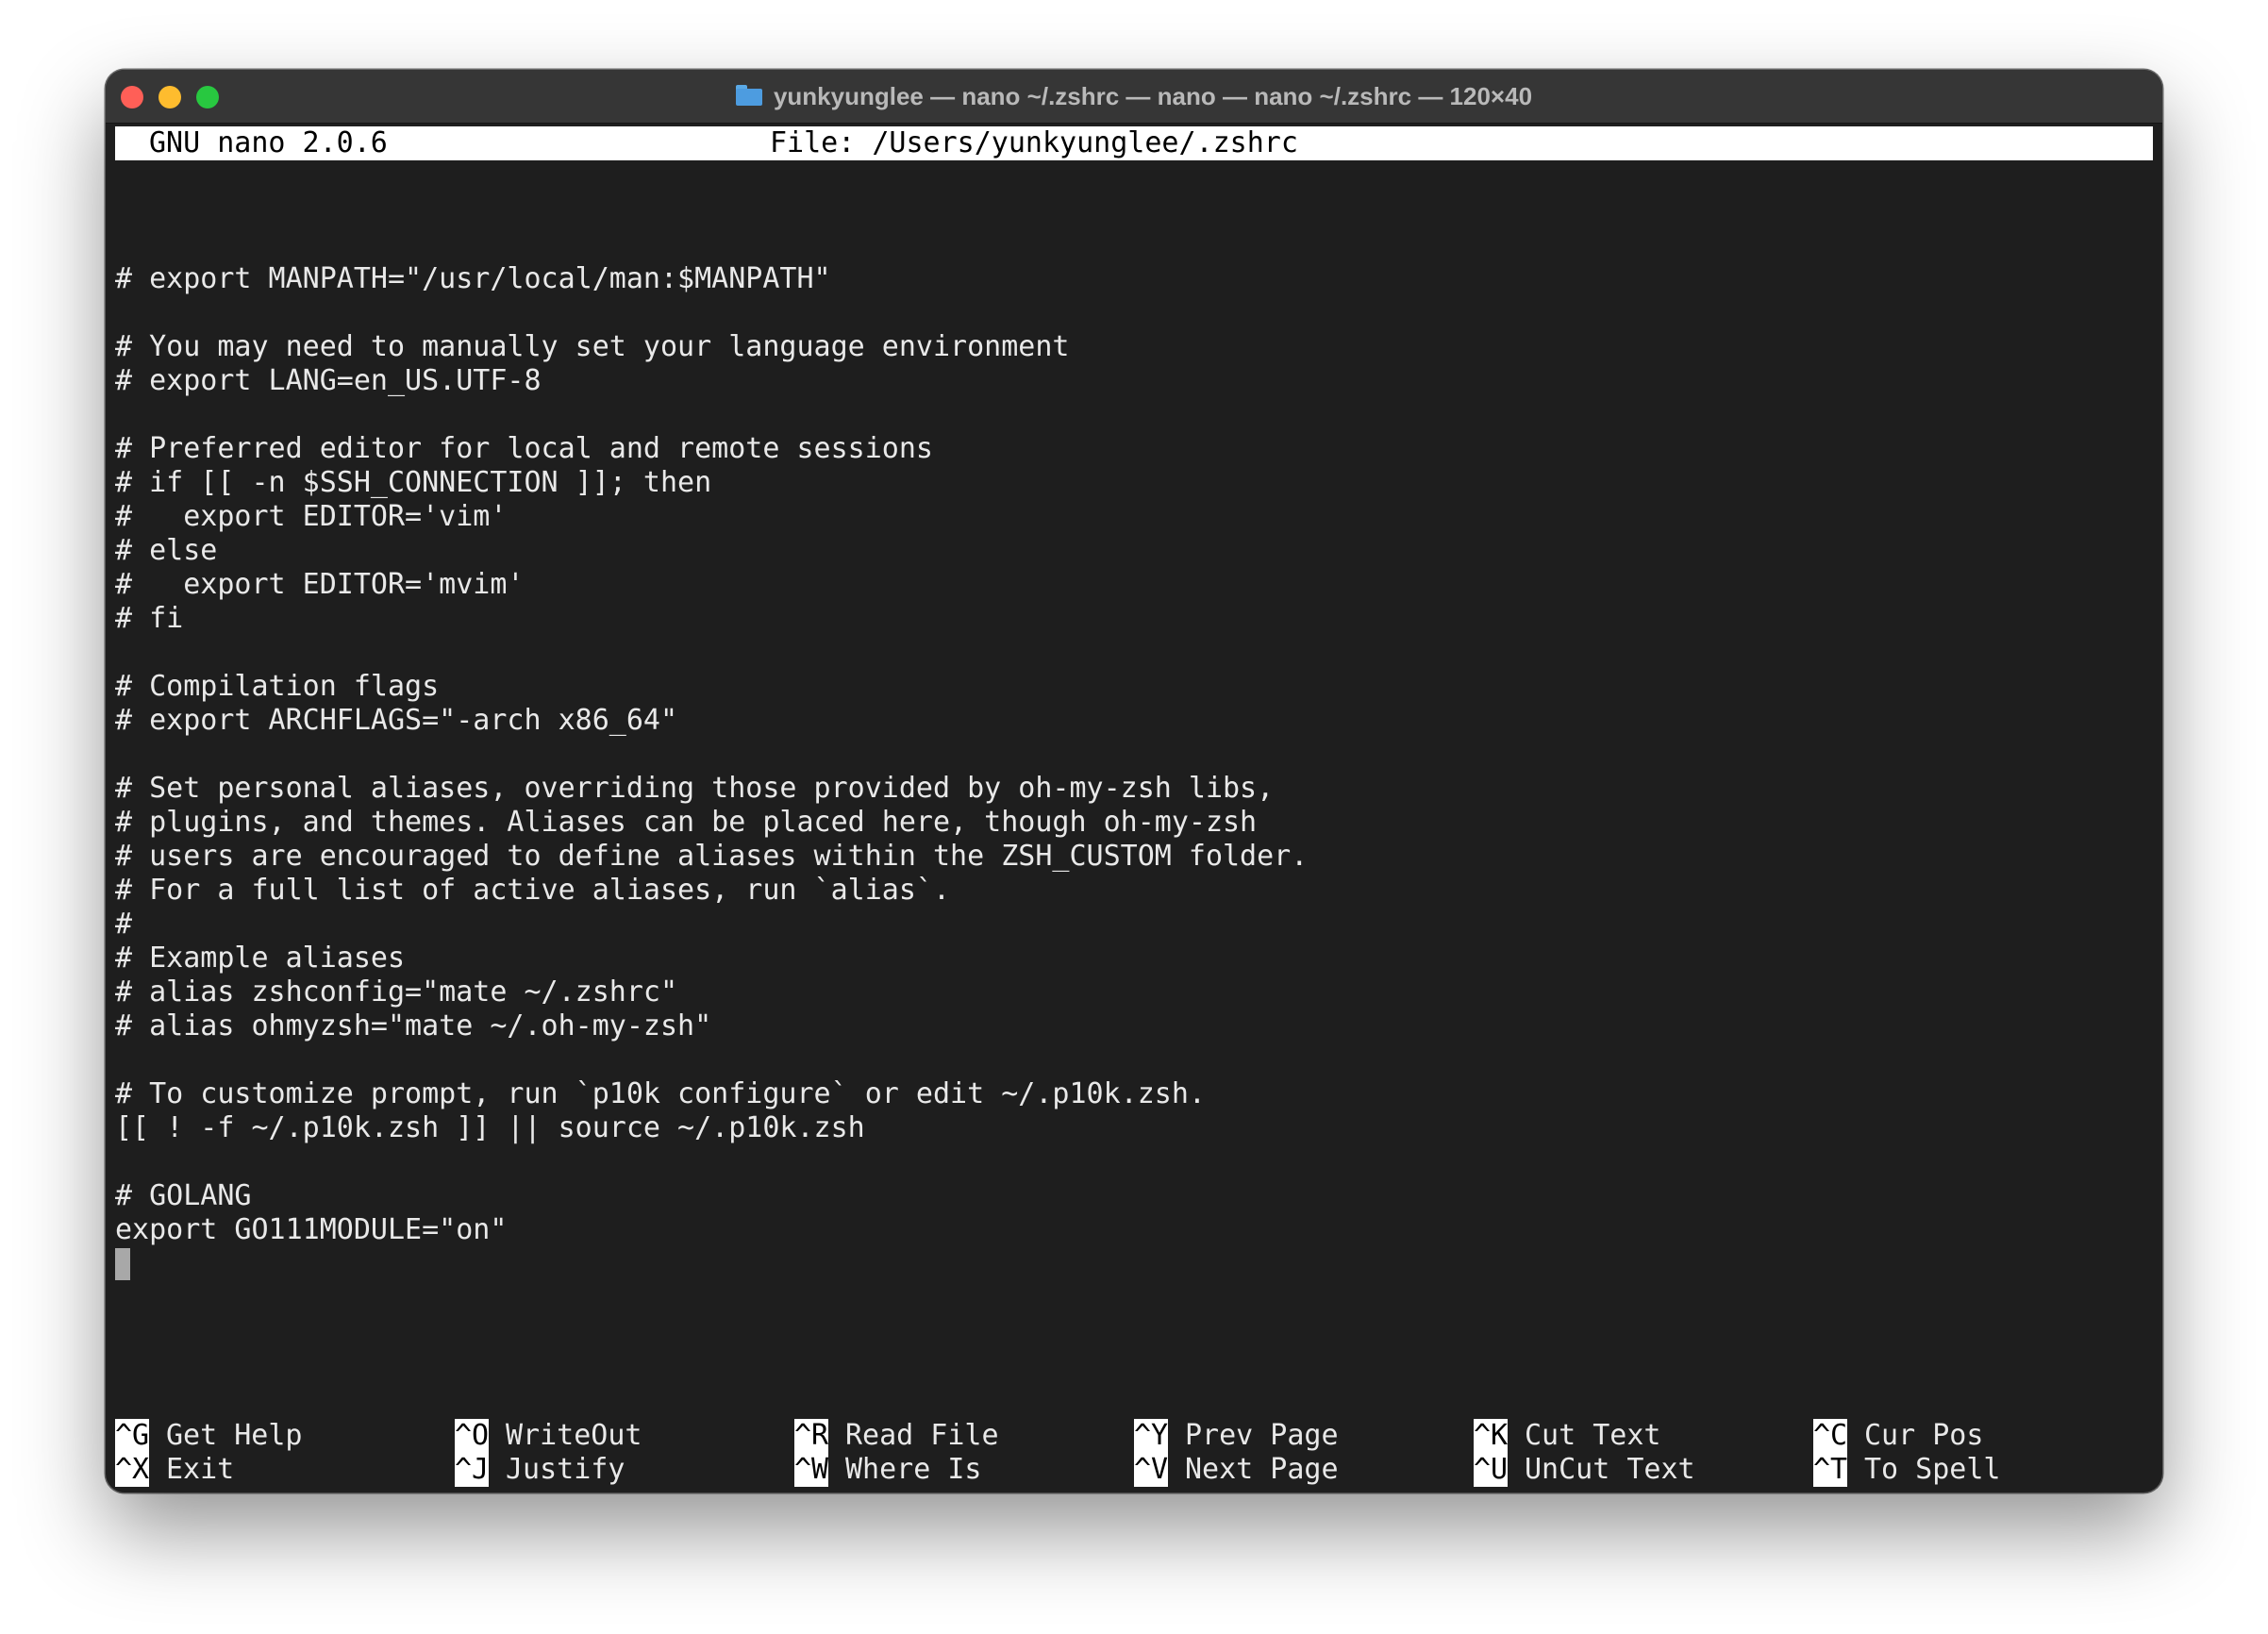 Image resolution: width=2268 pixels, height=1634 pixels. I want to click on shortcut-label: UnCut Text, so click(1610, 1469).